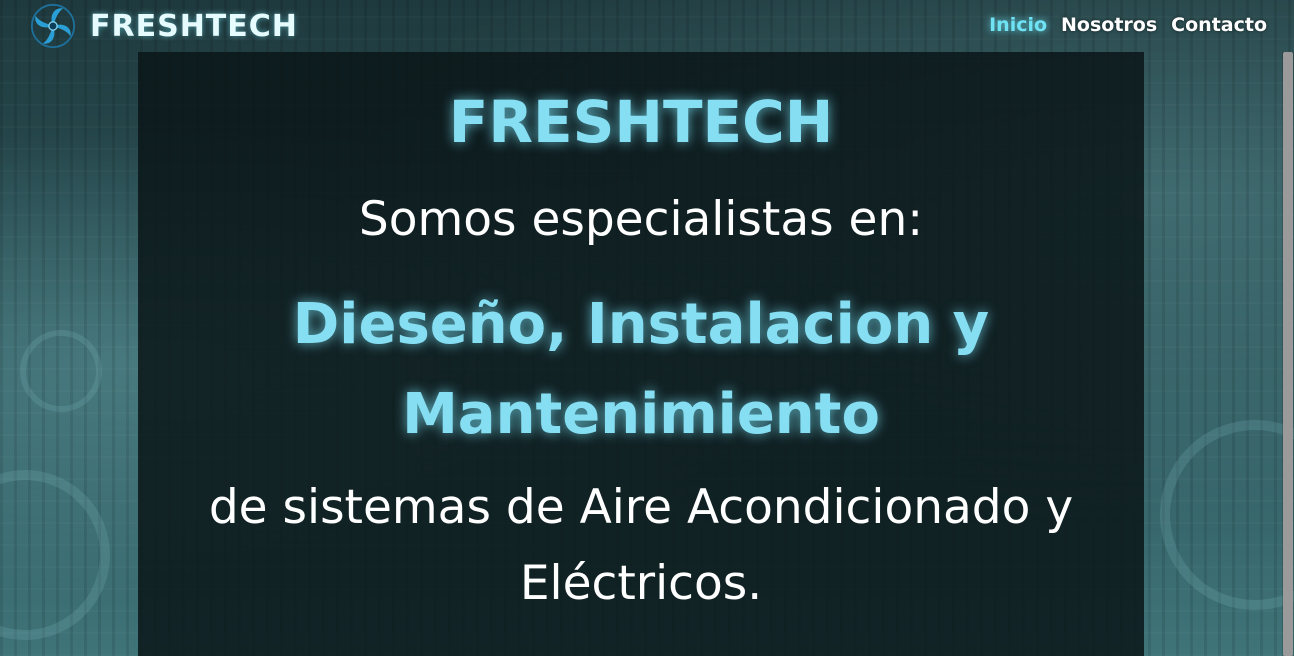 The width and height of the screenshot is (1294, 656). I want to click on brand-name: FRESHTECH, so click(194, 26).